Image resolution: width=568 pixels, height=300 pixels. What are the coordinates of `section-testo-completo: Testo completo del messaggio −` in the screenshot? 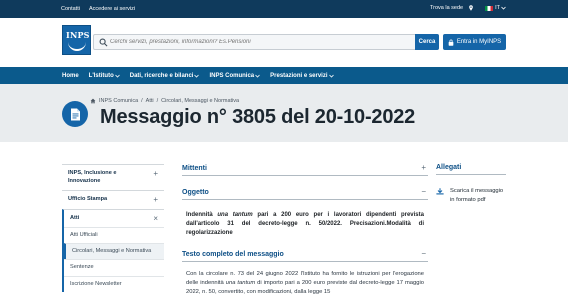 It's located at (305, 256).